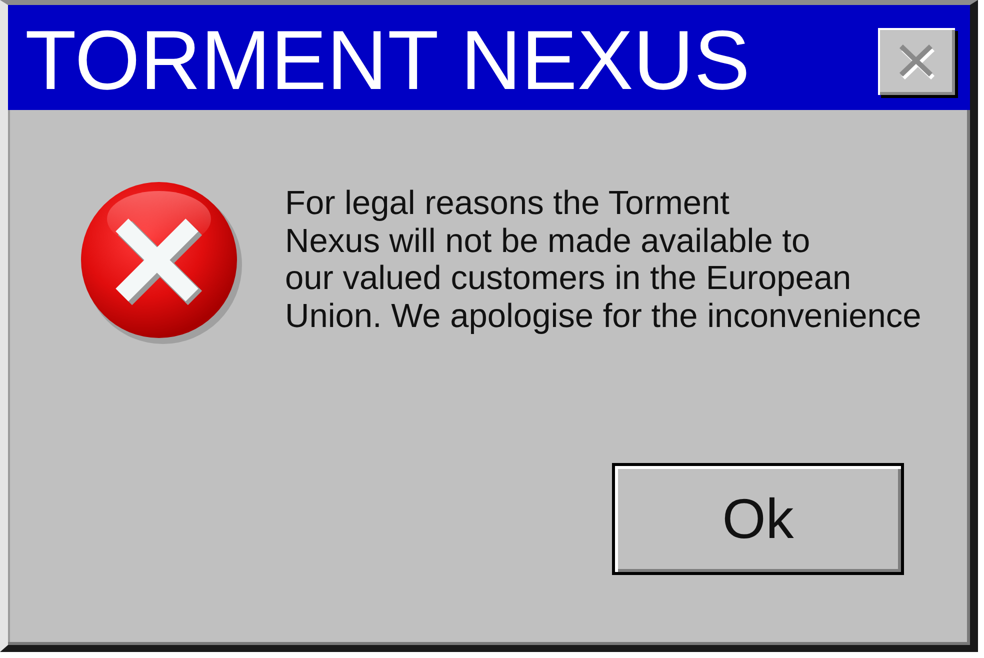 The height and width of the screenshot is (658, 984). I want to click on ok-button: Ok, so click(758, 519).